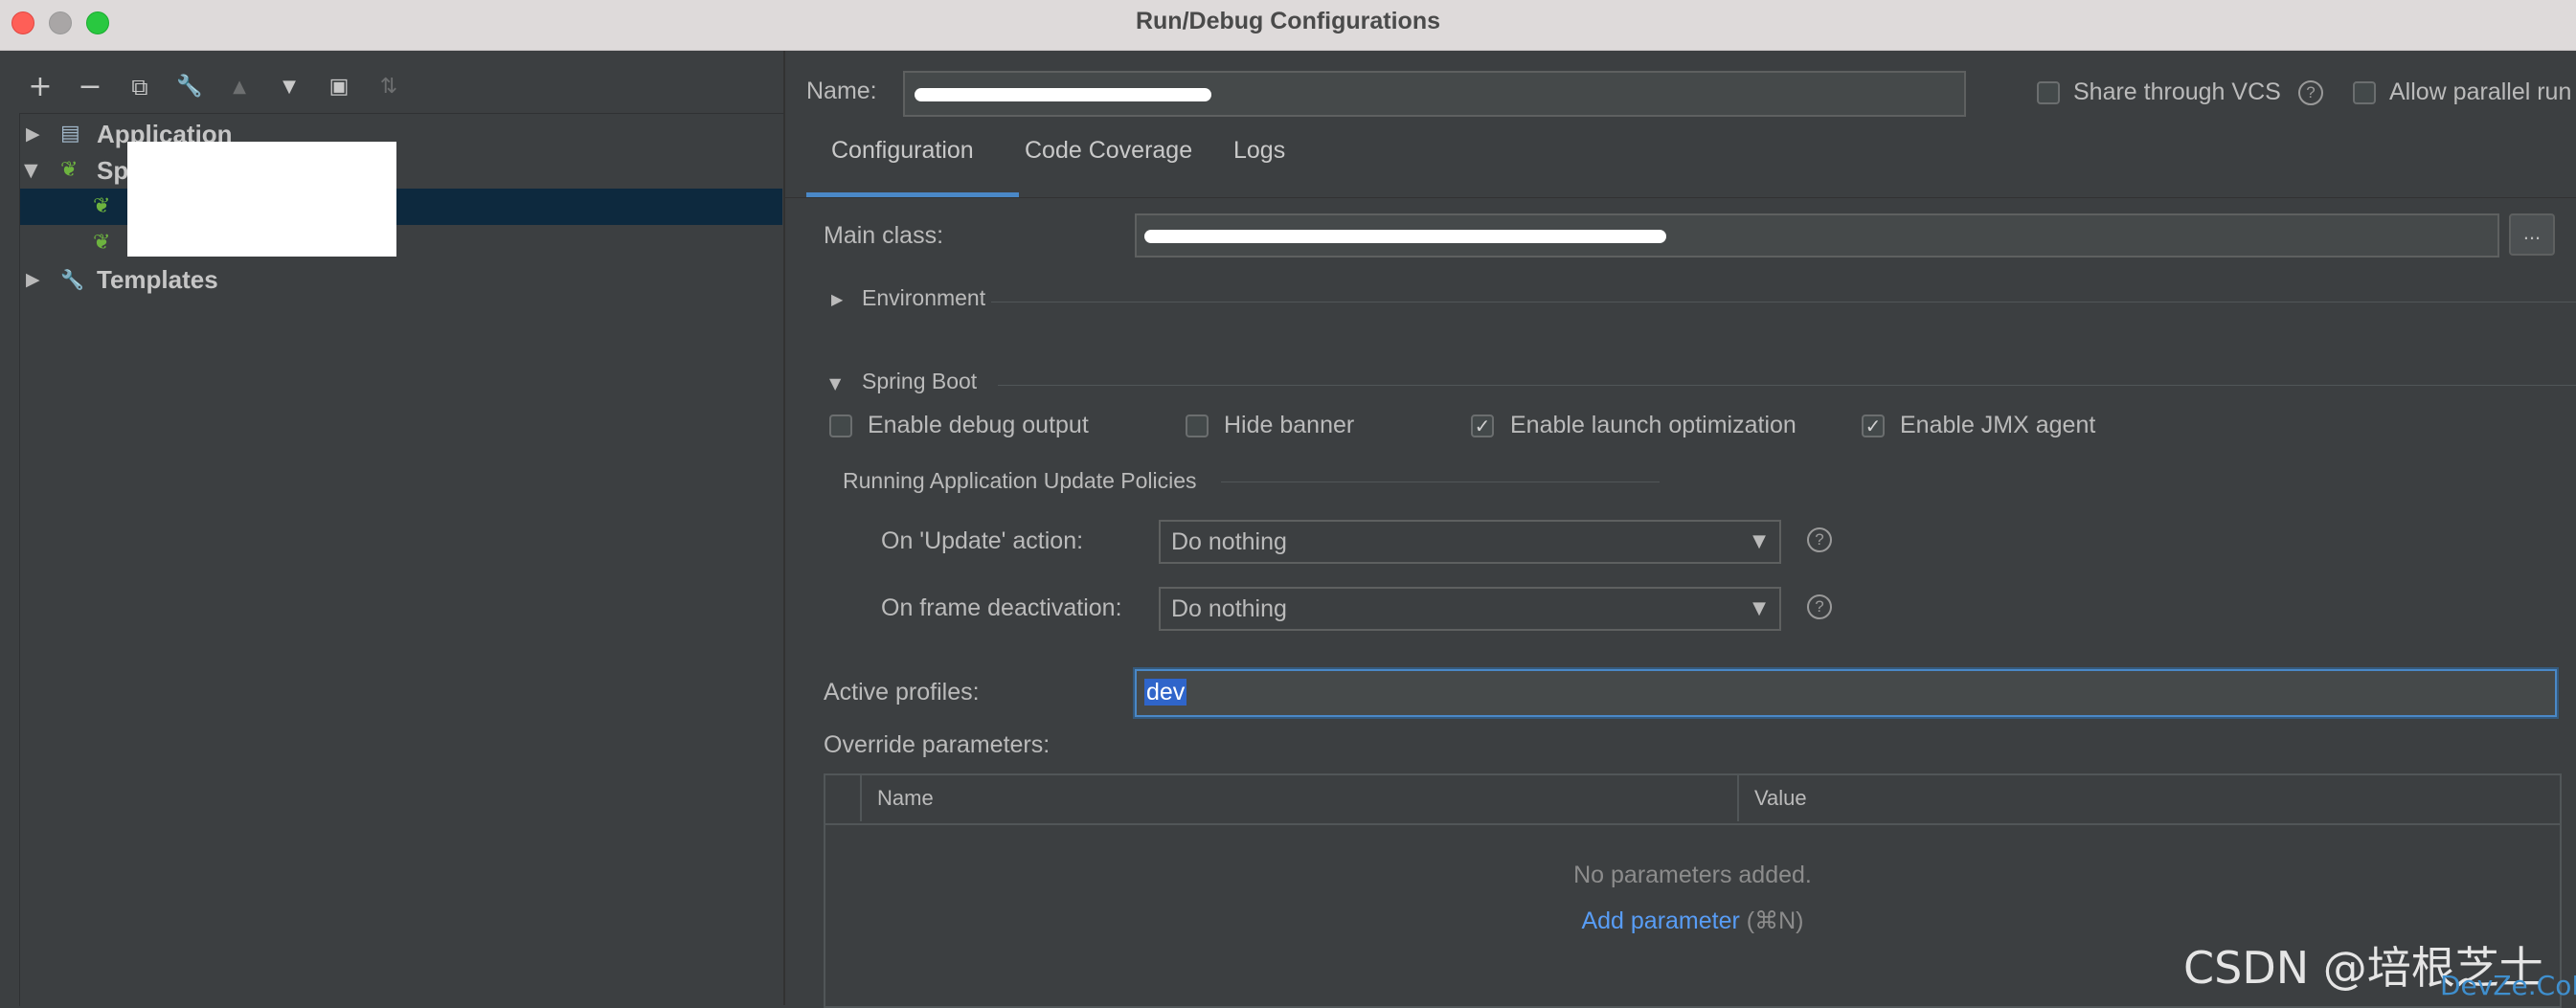  I want to click on name-label: Name:, so click(841, 91).